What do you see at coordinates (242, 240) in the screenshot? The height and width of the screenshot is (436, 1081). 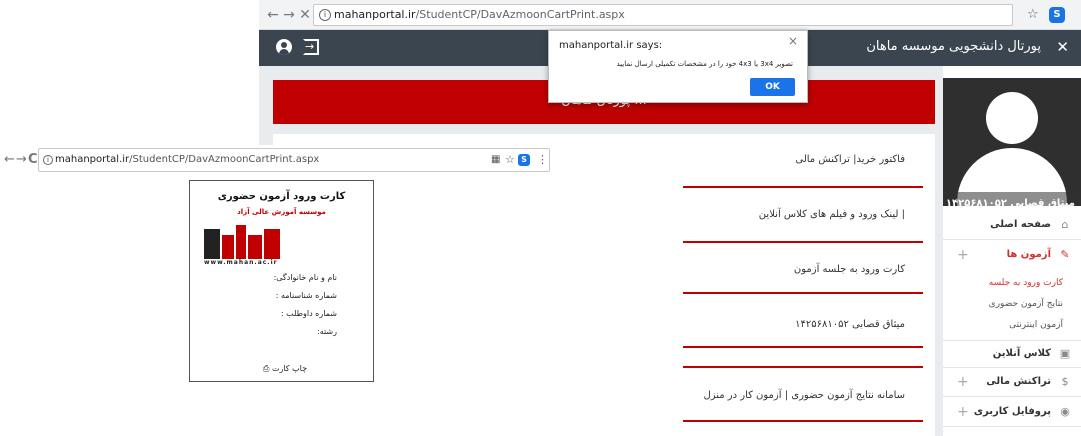 I see `mahan-logo` at bounding box center [242, 240].